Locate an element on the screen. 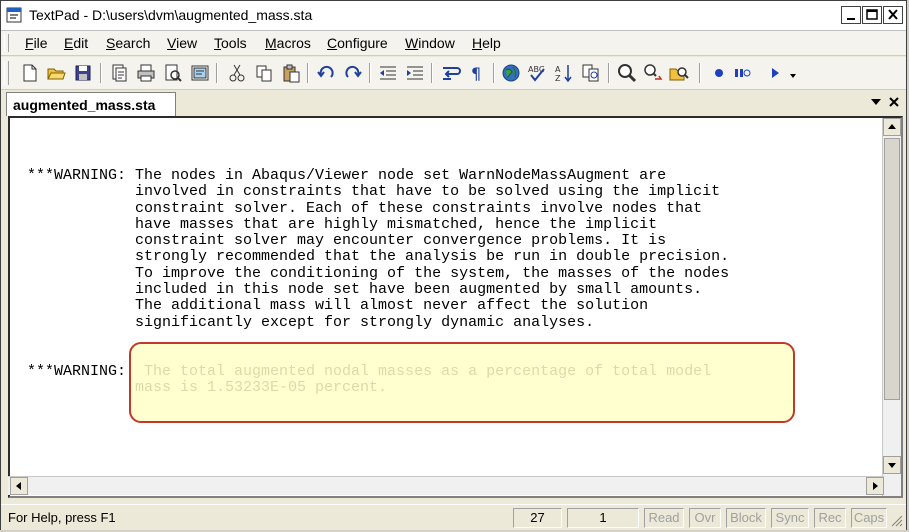  menu-edit: Edit is located at coordinates (76, 43).